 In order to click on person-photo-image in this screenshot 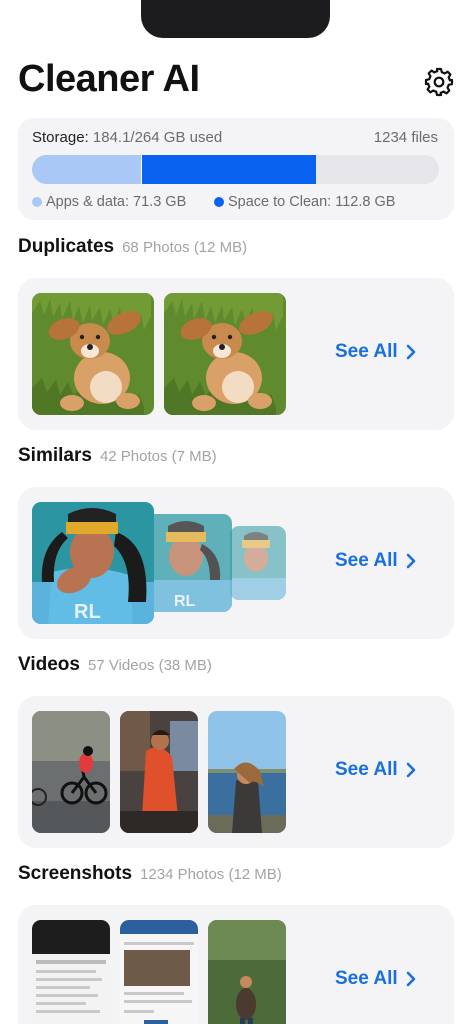, I will do `click(258, 563)`.